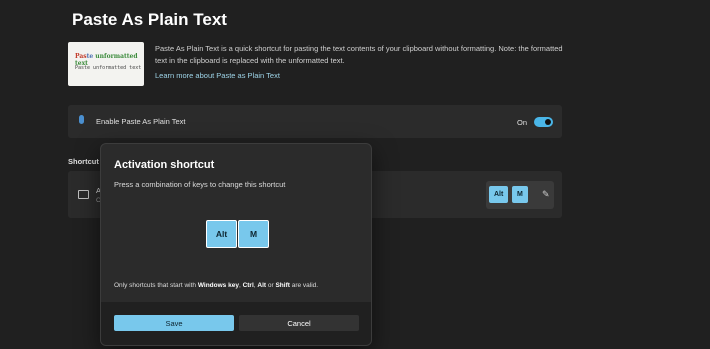  I want to click on dialog-title: Activation shortcut, so click(164, 165).